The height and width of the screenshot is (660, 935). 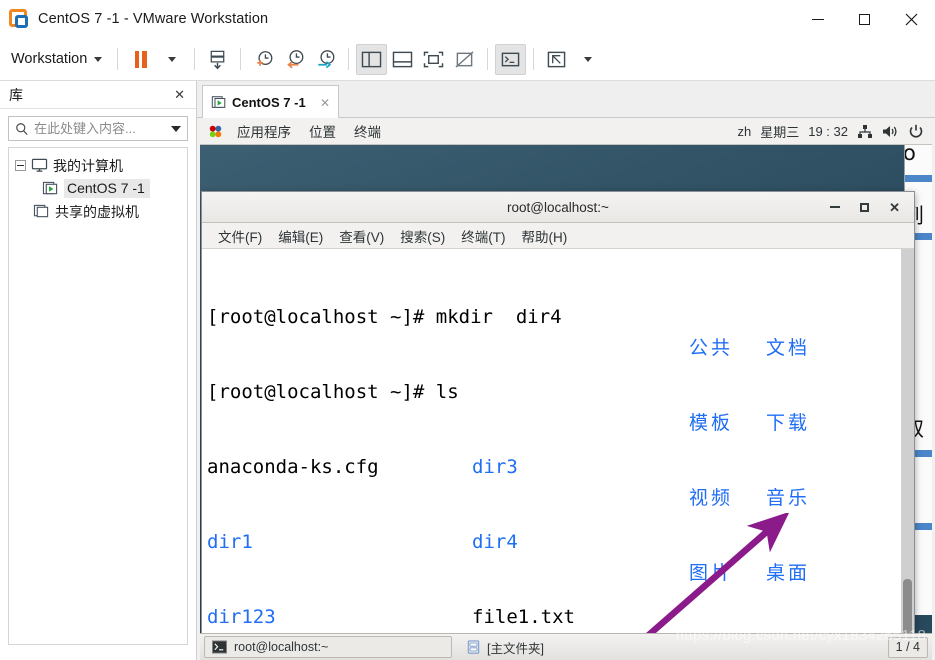 What do you see at coordinates (171, 59) in the screenshot?
I see `pause-dropdown-button` at bounding box center [171, 59].